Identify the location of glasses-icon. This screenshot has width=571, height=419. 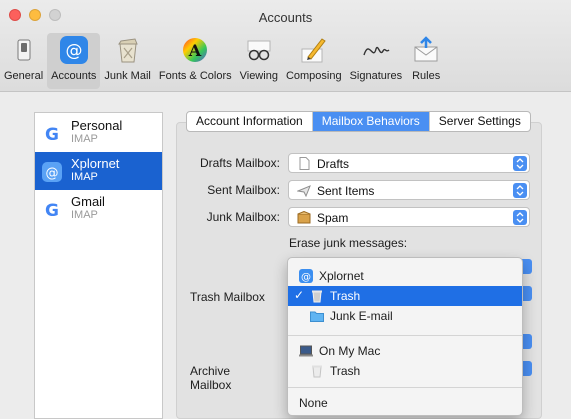
(259, 50).